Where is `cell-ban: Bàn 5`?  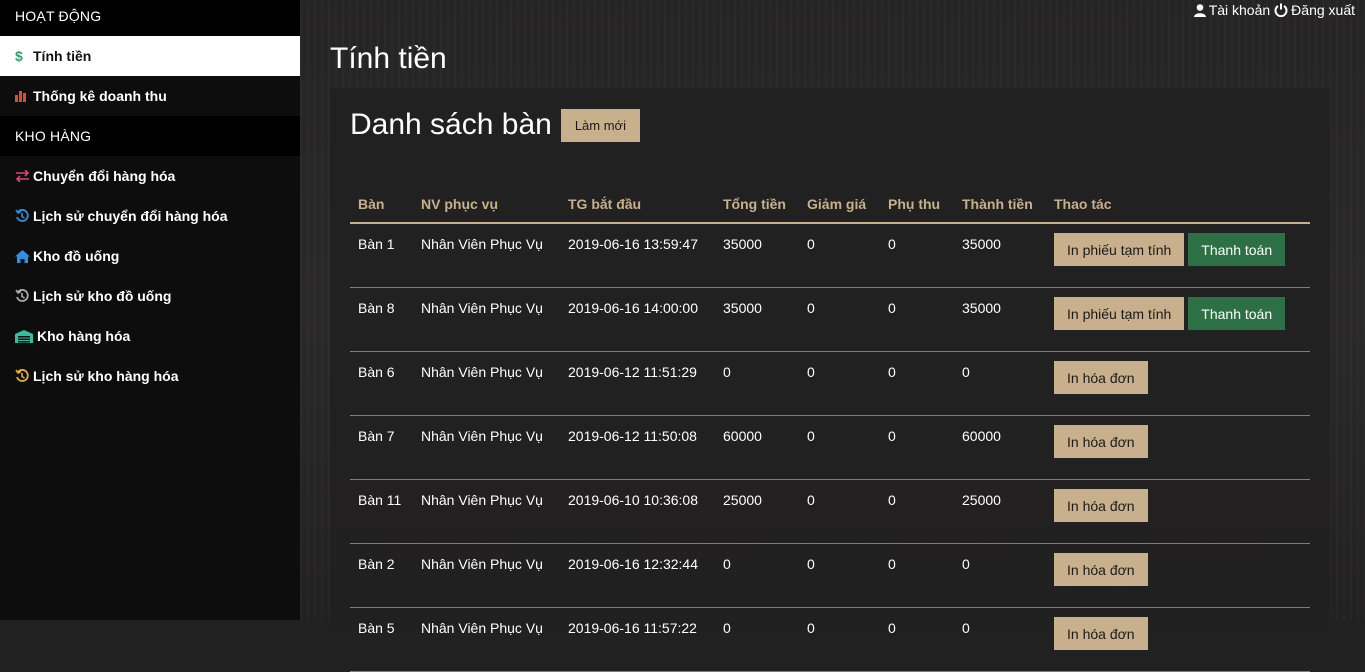 cell-ban: Bàn 5 is located at coordinates (376, 628).